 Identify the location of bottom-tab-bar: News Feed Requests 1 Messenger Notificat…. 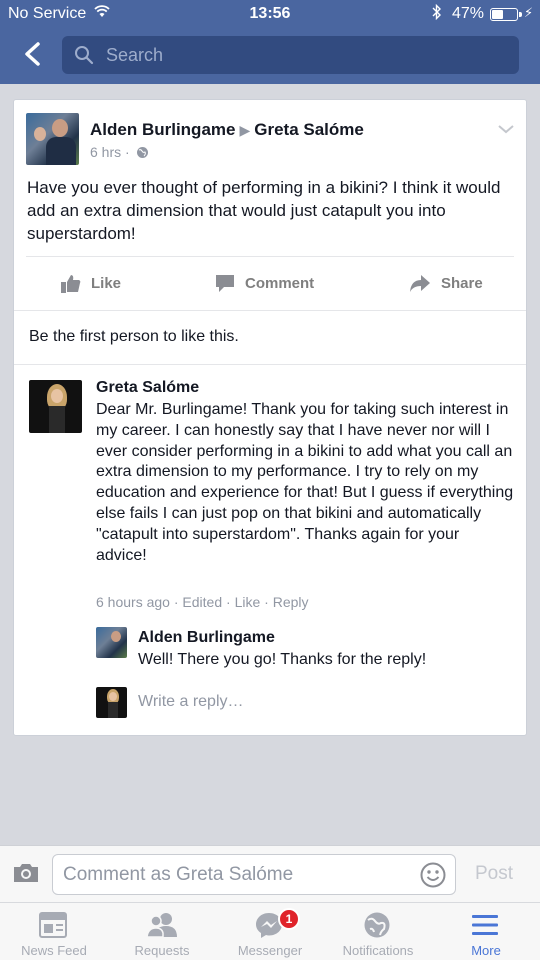
(270, 931).